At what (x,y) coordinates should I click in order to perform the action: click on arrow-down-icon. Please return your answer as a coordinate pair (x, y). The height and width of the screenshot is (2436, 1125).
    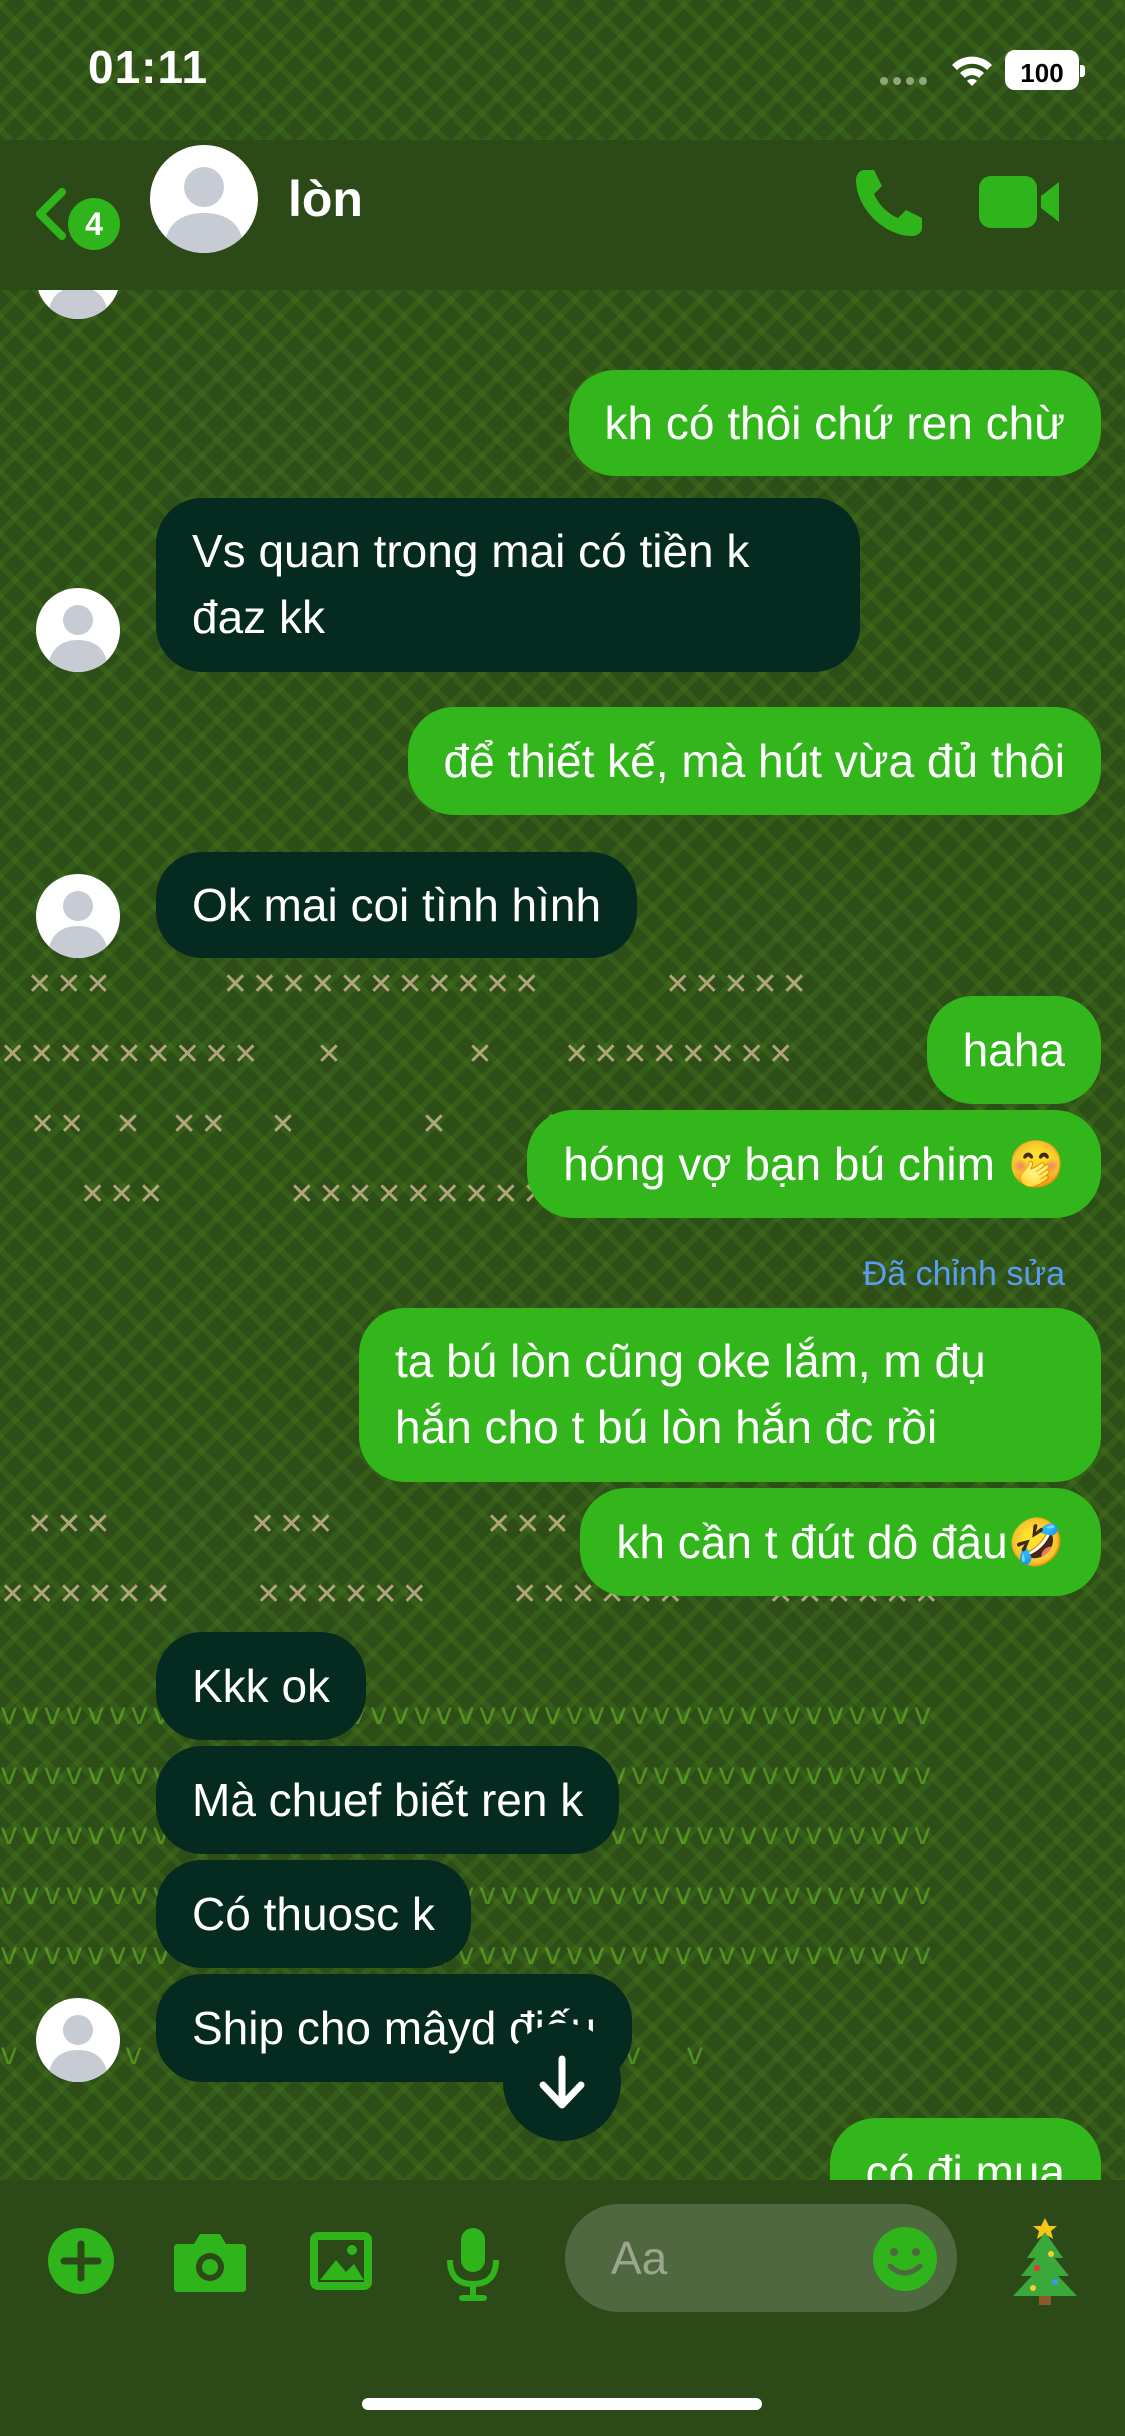
    Looking at the image, I should click on (562, 2082).